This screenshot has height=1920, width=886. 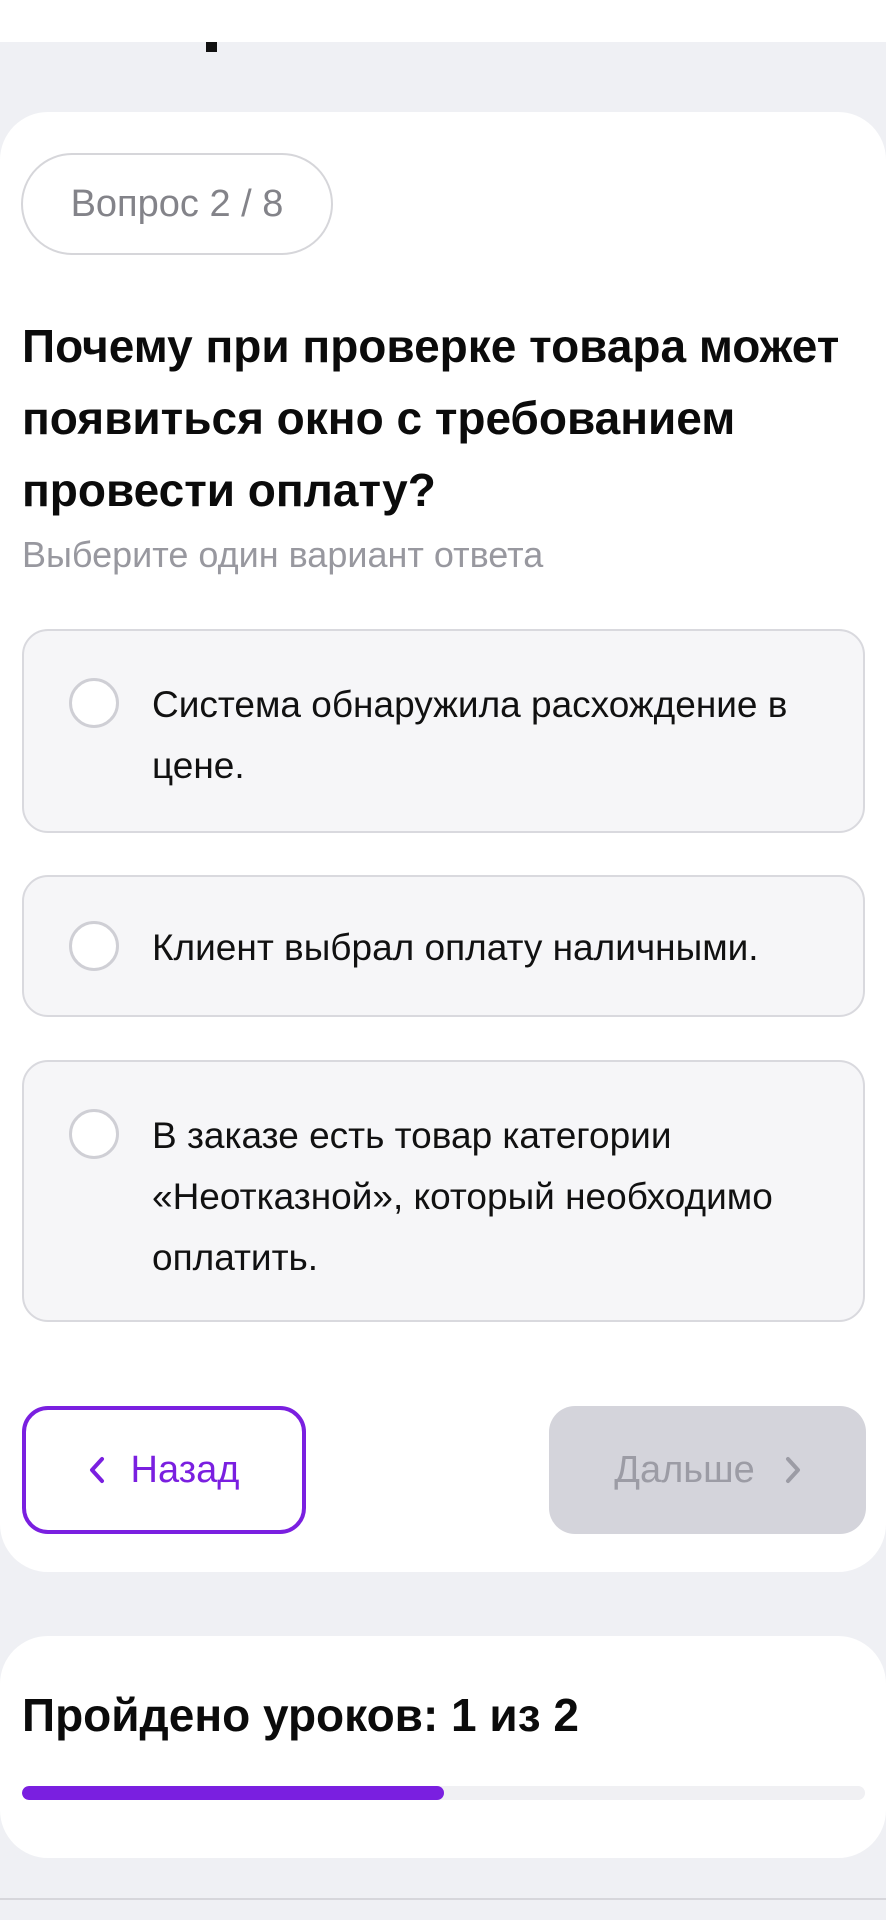 What do you see at coordinates (792, 1470) in the screenshot?
I see `chevron-right-icon` at bounding box center [792, 1470].